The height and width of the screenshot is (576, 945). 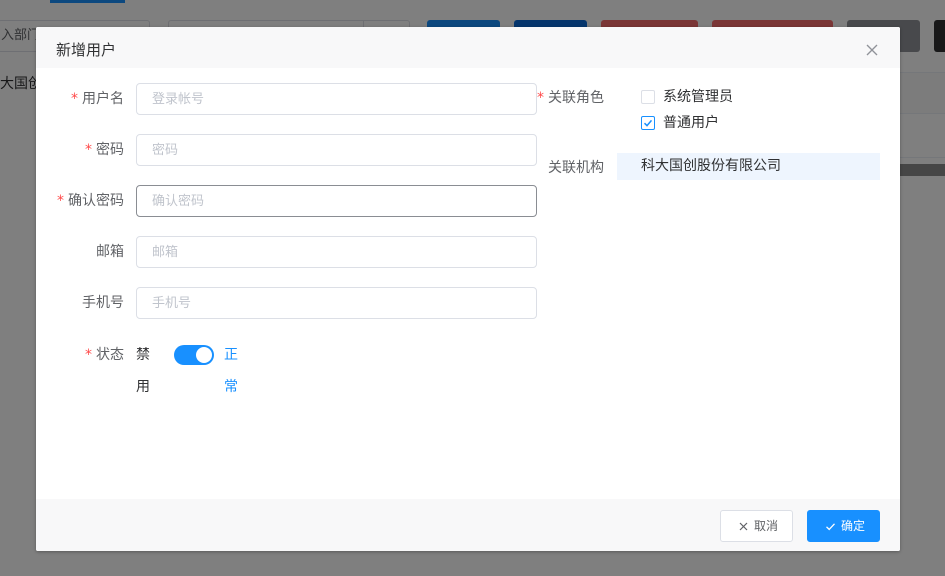 I want to click on cancel-button: 取消, so click(x=756, y=526).